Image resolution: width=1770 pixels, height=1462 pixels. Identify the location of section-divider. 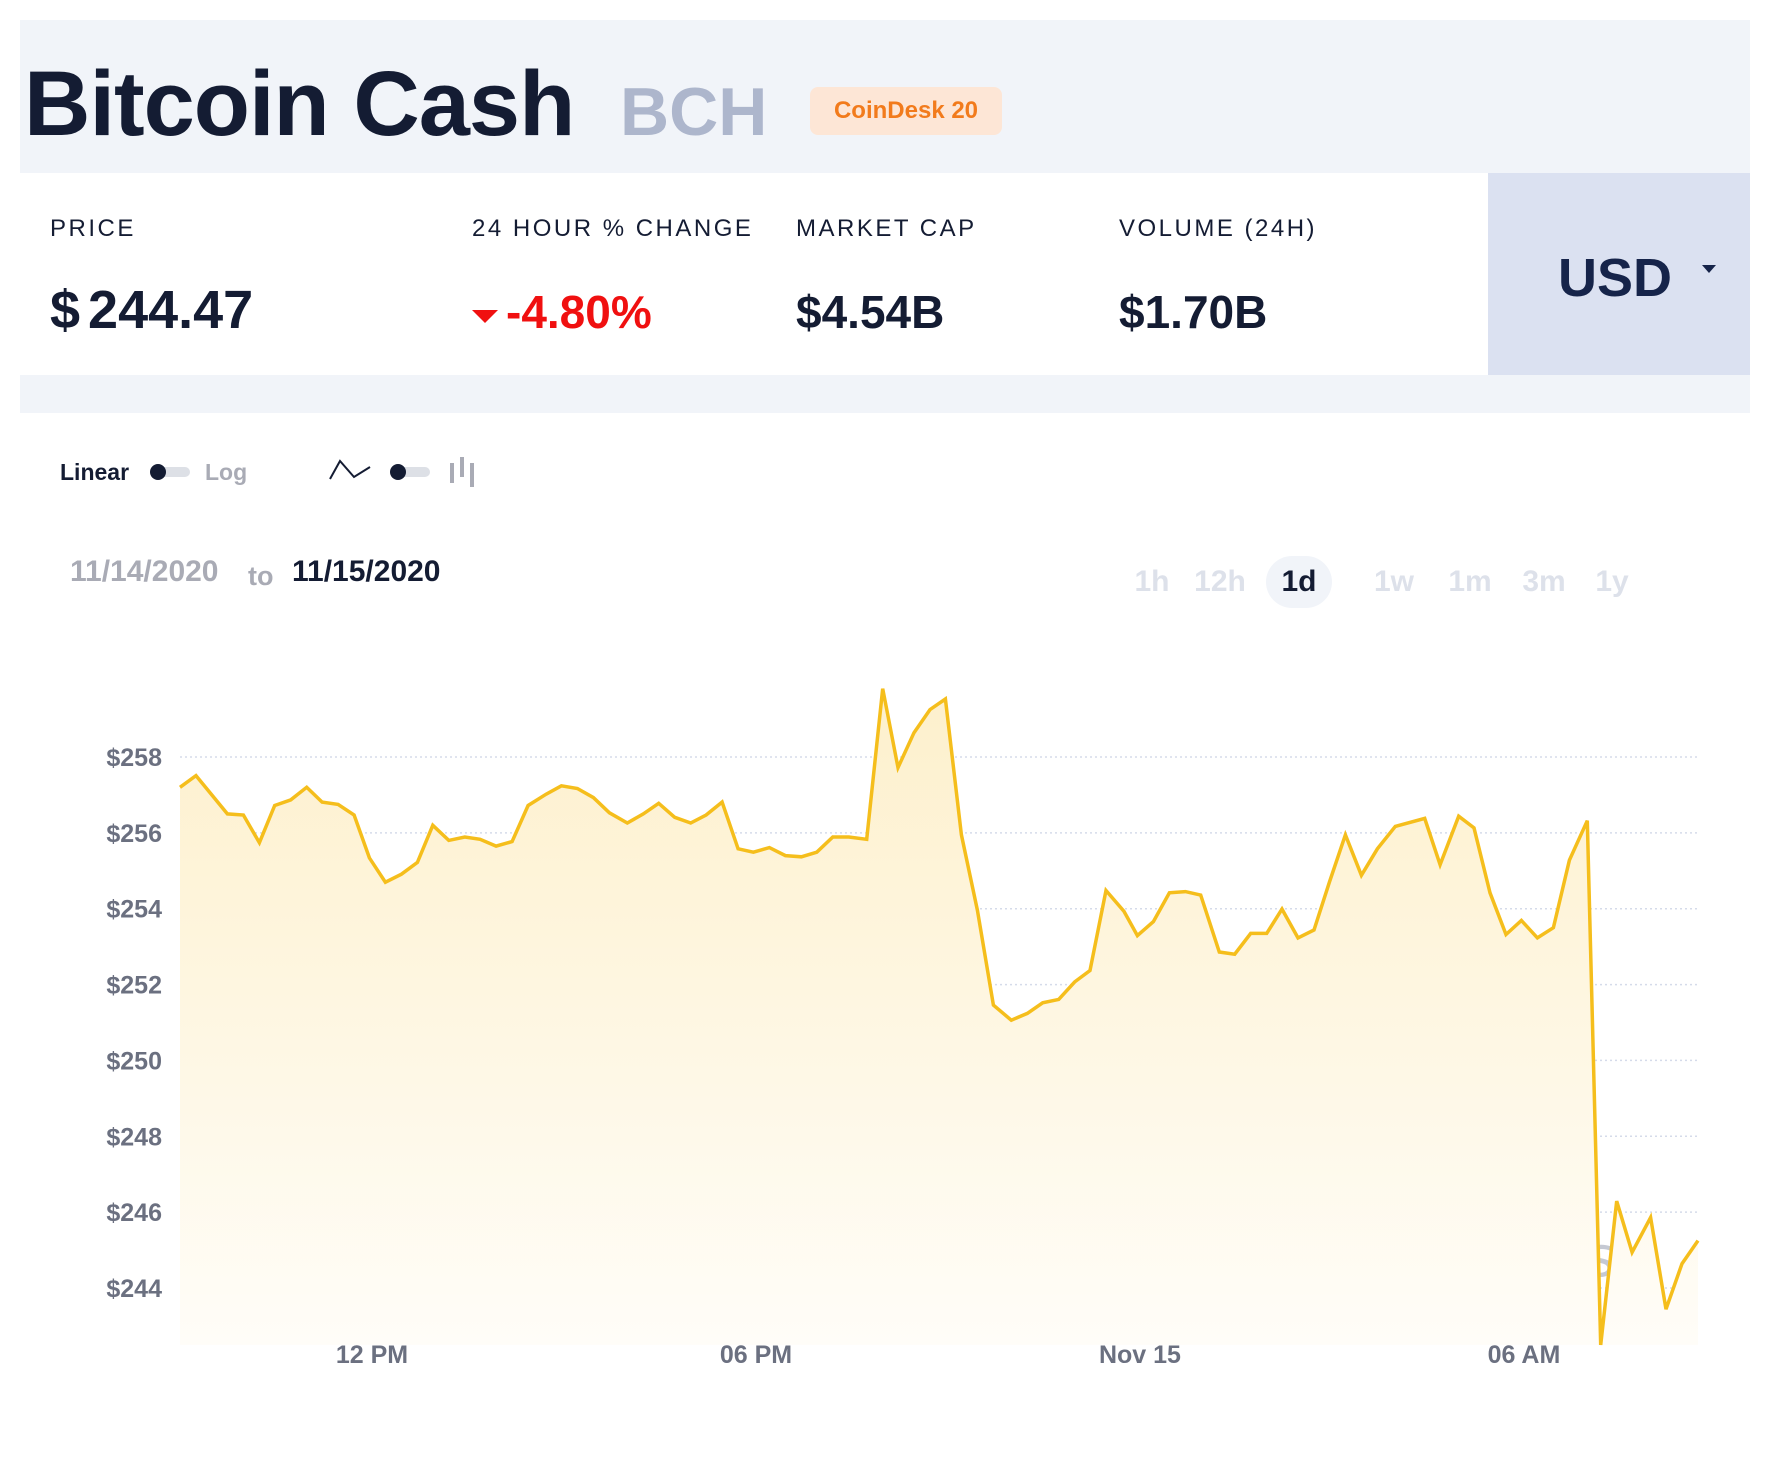
(885, 394).